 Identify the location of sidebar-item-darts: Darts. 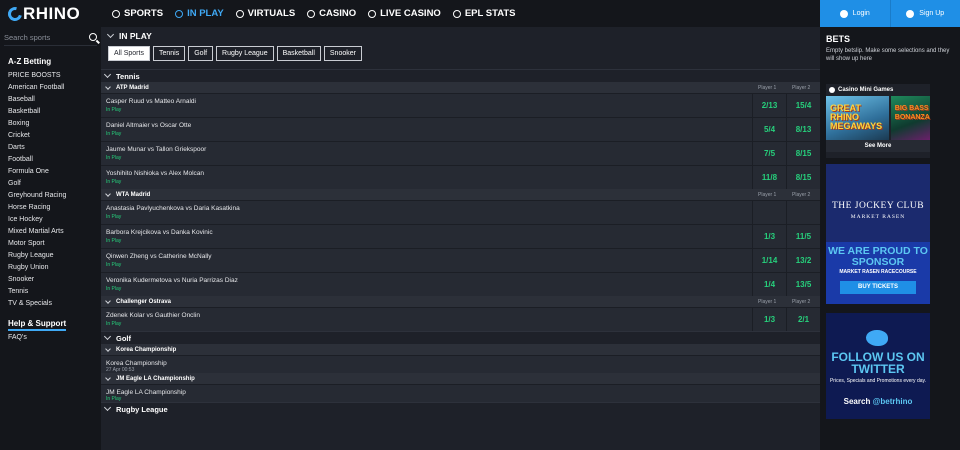
(50, 148).